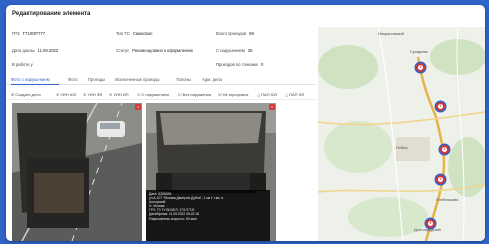  What do you see at coordinates (444, 149) in the screenshot?
I see `map-pin-3: 3` at bounding box center [444, 149].